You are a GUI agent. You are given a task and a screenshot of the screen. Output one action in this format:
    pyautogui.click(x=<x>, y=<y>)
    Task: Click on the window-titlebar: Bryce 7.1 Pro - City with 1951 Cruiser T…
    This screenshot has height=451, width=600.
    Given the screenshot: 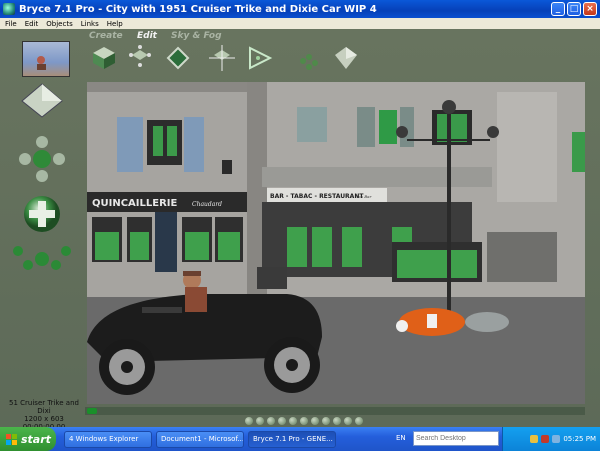 What is the action you would take?
    pyautogui.click(x=300, y=9)
    